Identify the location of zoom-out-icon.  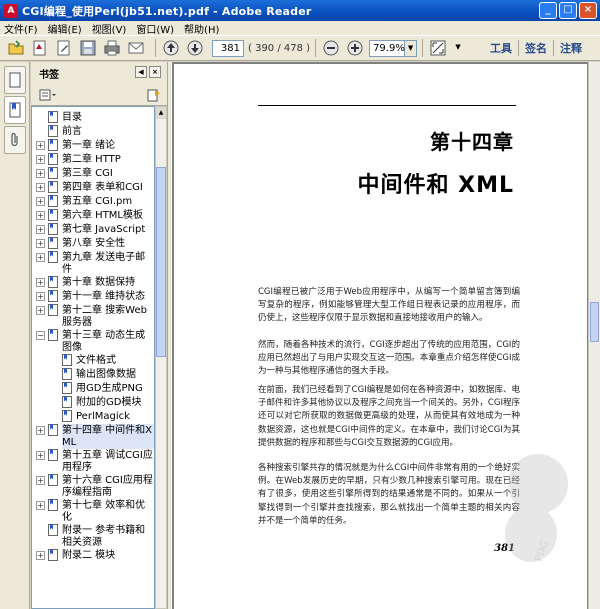
(331, 48).